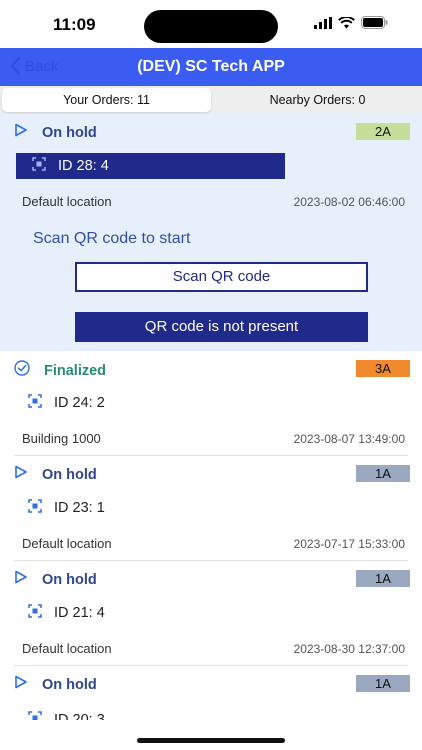 This screenshot has height=750, width=422. I want to click on order-timestamp: 2023-07-17 15:33:00, so click(349, 544).